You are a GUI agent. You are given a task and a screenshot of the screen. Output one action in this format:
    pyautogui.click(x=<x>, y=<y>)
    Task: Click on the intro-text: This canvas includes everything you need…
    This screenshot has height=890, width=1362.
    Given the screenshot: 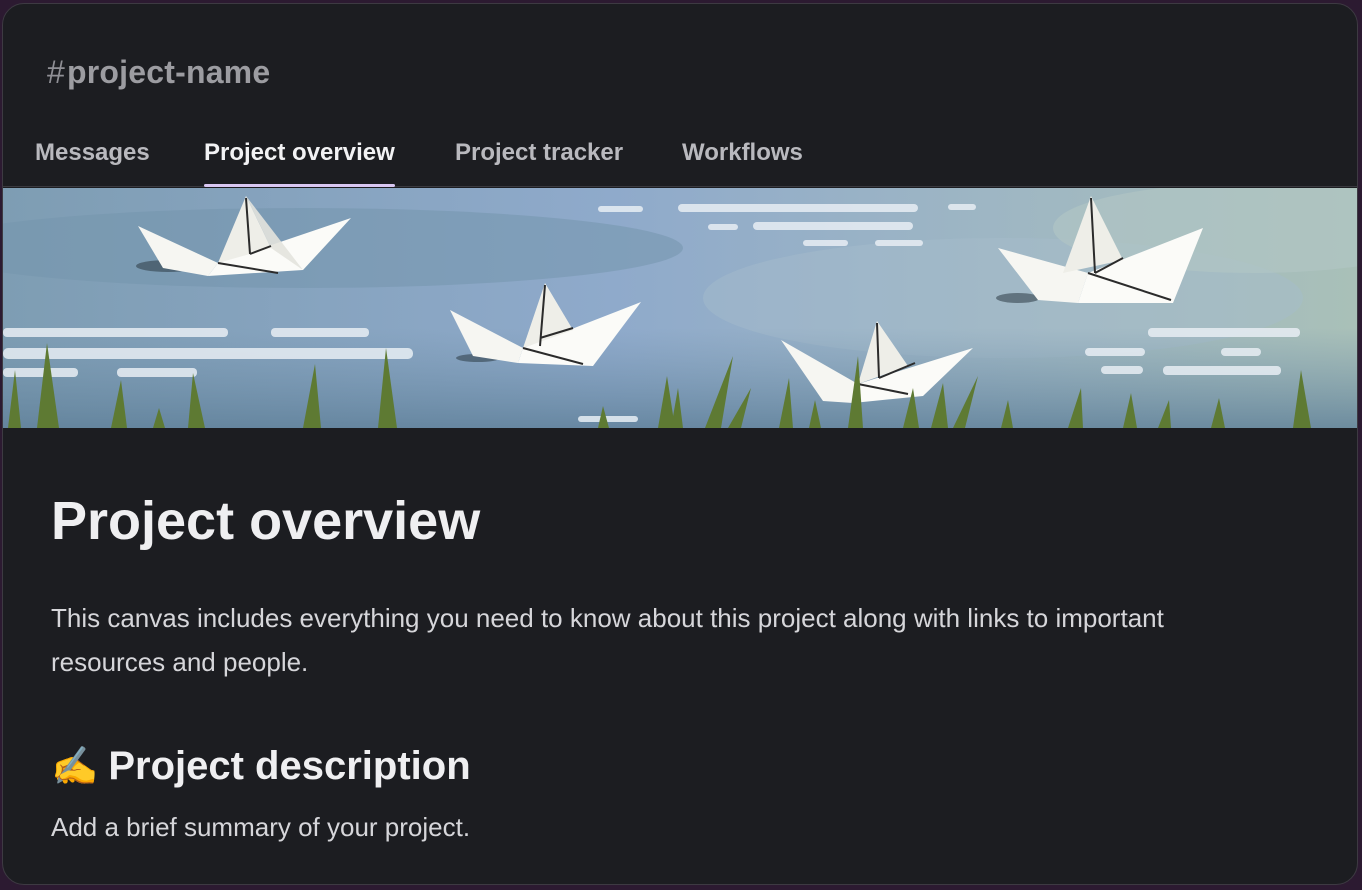 What is the action you would take?
    pyautogui.click(x=607, y=640)
    